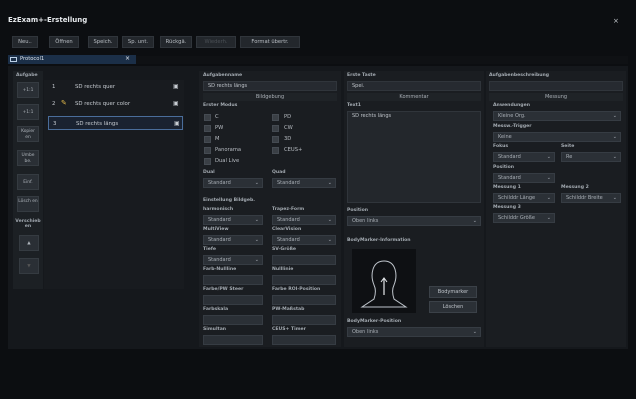 This screenshot has width=636, height=399. What do you see at coordinates (233, 220) in the screenshot?
I see `harmonic-select: Standard ⌄` at bounding box center [233, 220].